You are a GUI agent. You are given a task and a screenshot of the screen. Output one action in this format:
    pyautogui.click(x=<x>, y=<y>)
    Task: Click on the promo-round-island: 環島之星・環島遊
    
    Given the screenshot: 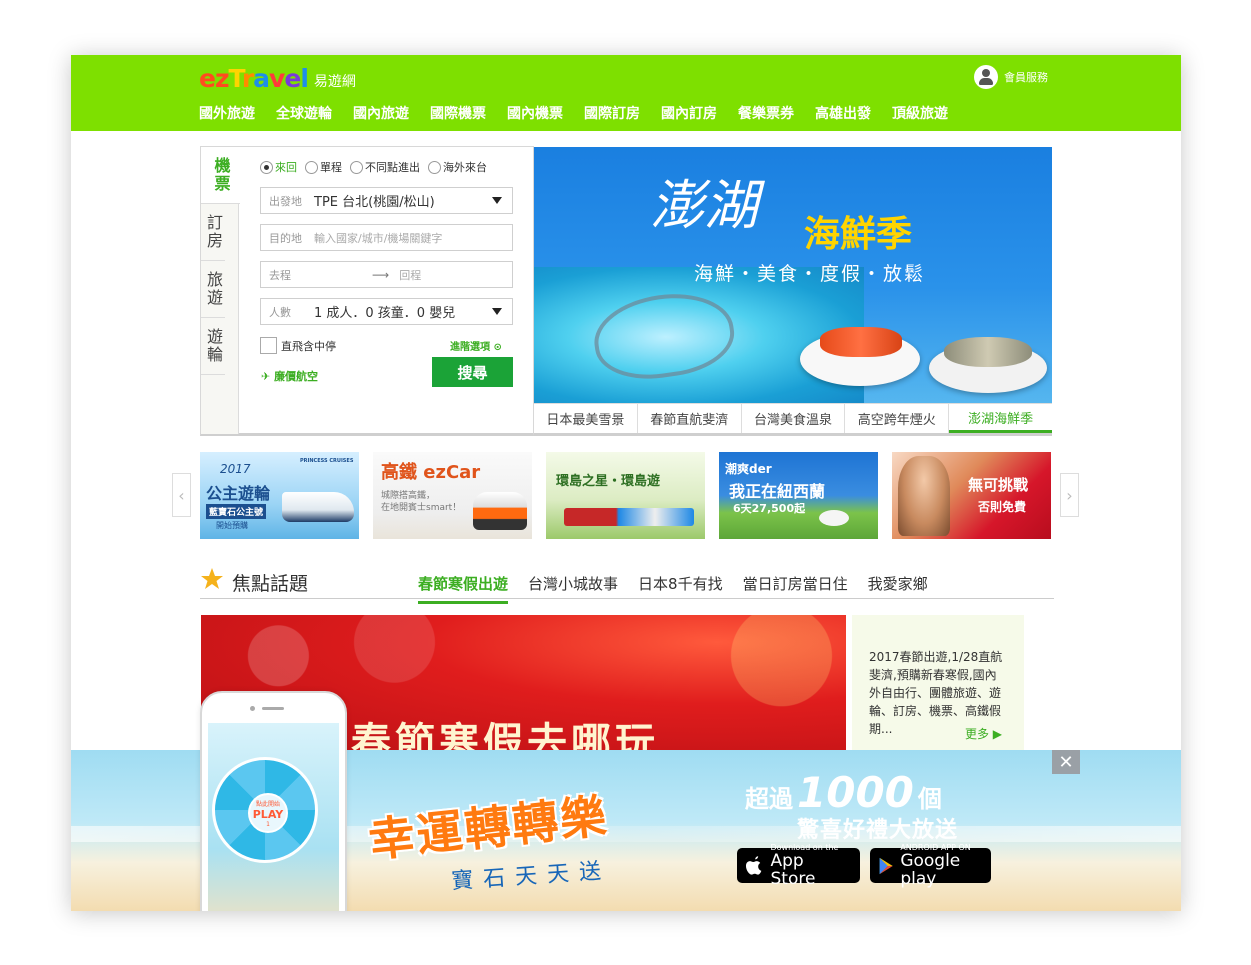 What is the action you would take?
    pyautogui.click(x=625, y=495)
    